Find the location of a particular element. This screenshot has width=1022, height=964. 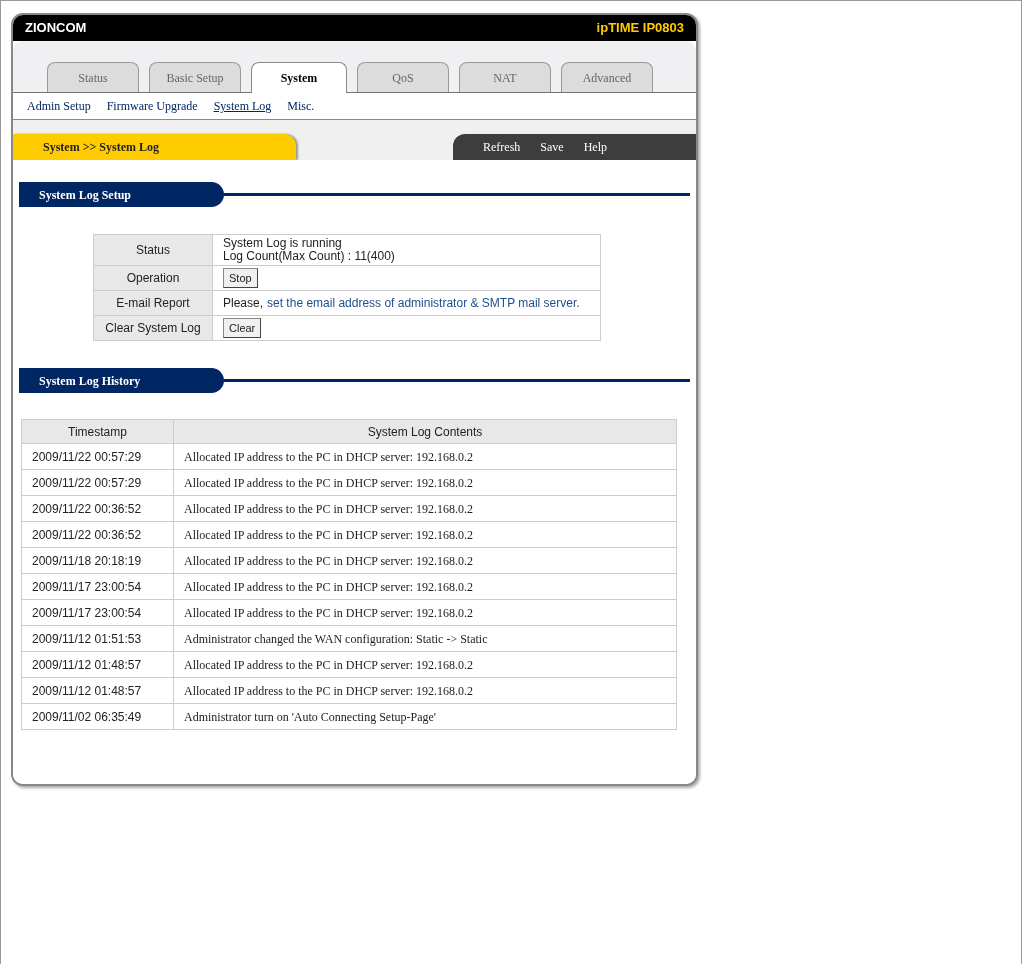

action-button: Clear is located at coordinates (242, 328).